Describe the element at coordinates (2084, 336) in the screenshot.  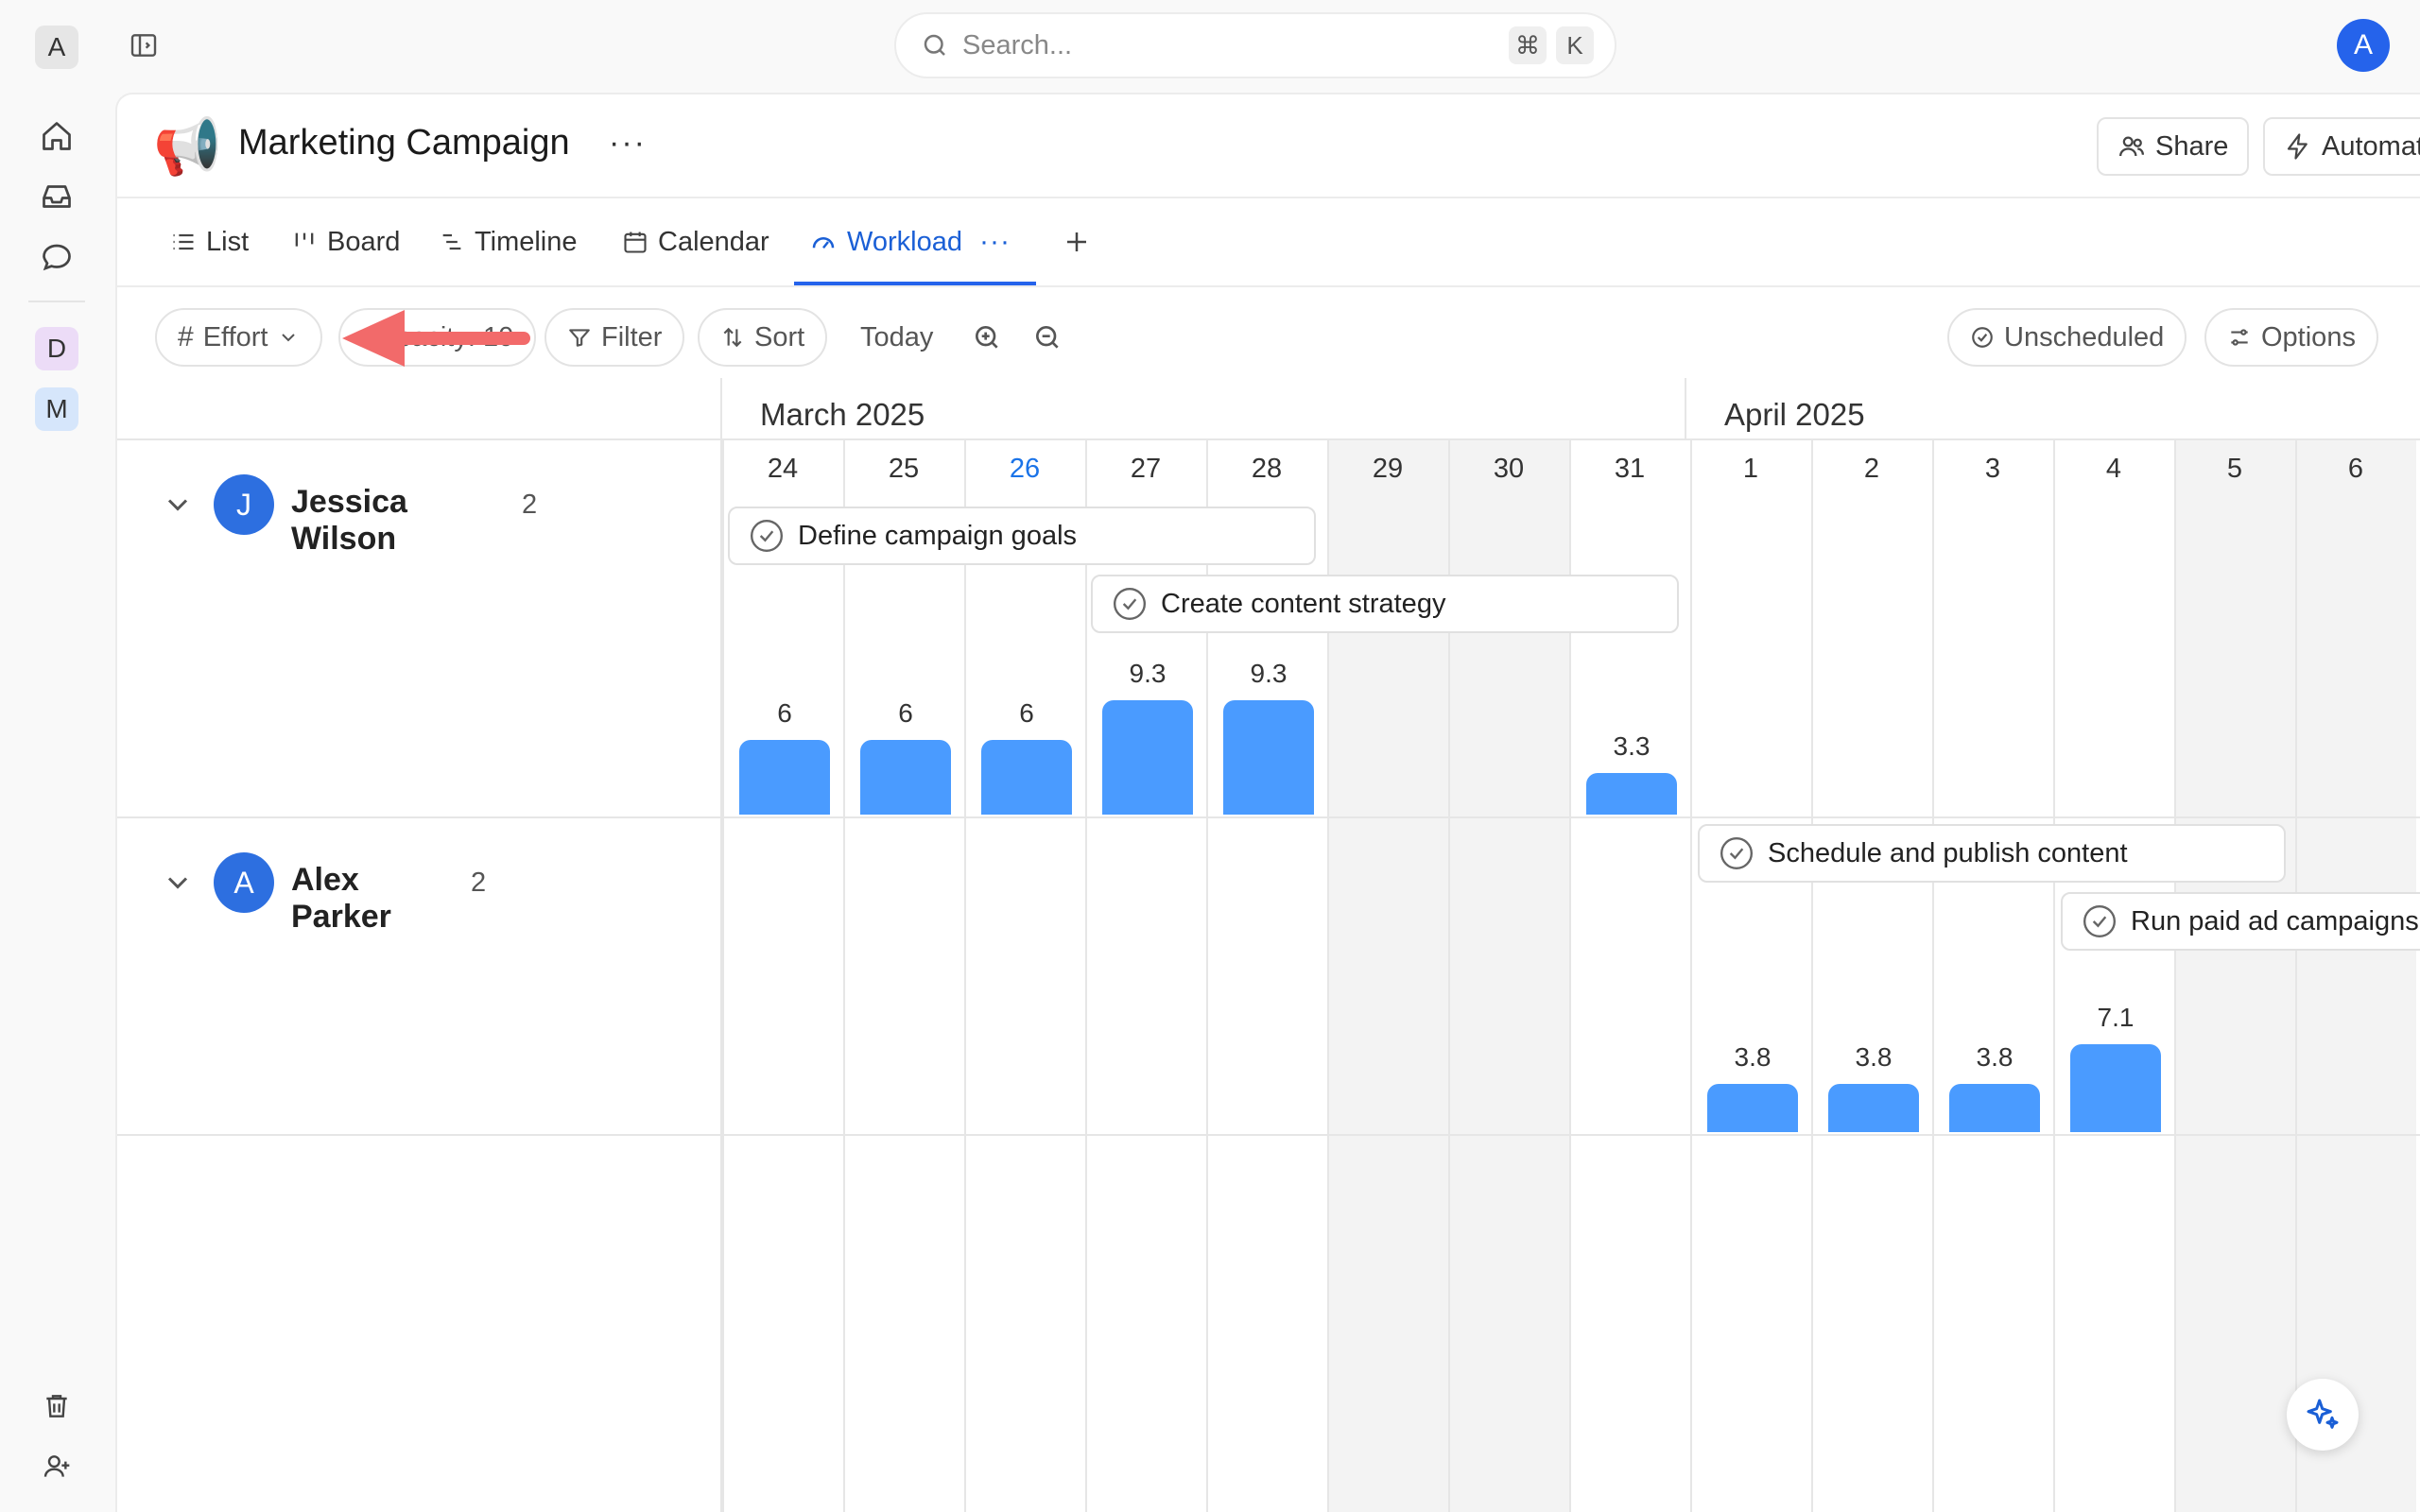
I see `unscheduled-label: Unscheduled` at that location.